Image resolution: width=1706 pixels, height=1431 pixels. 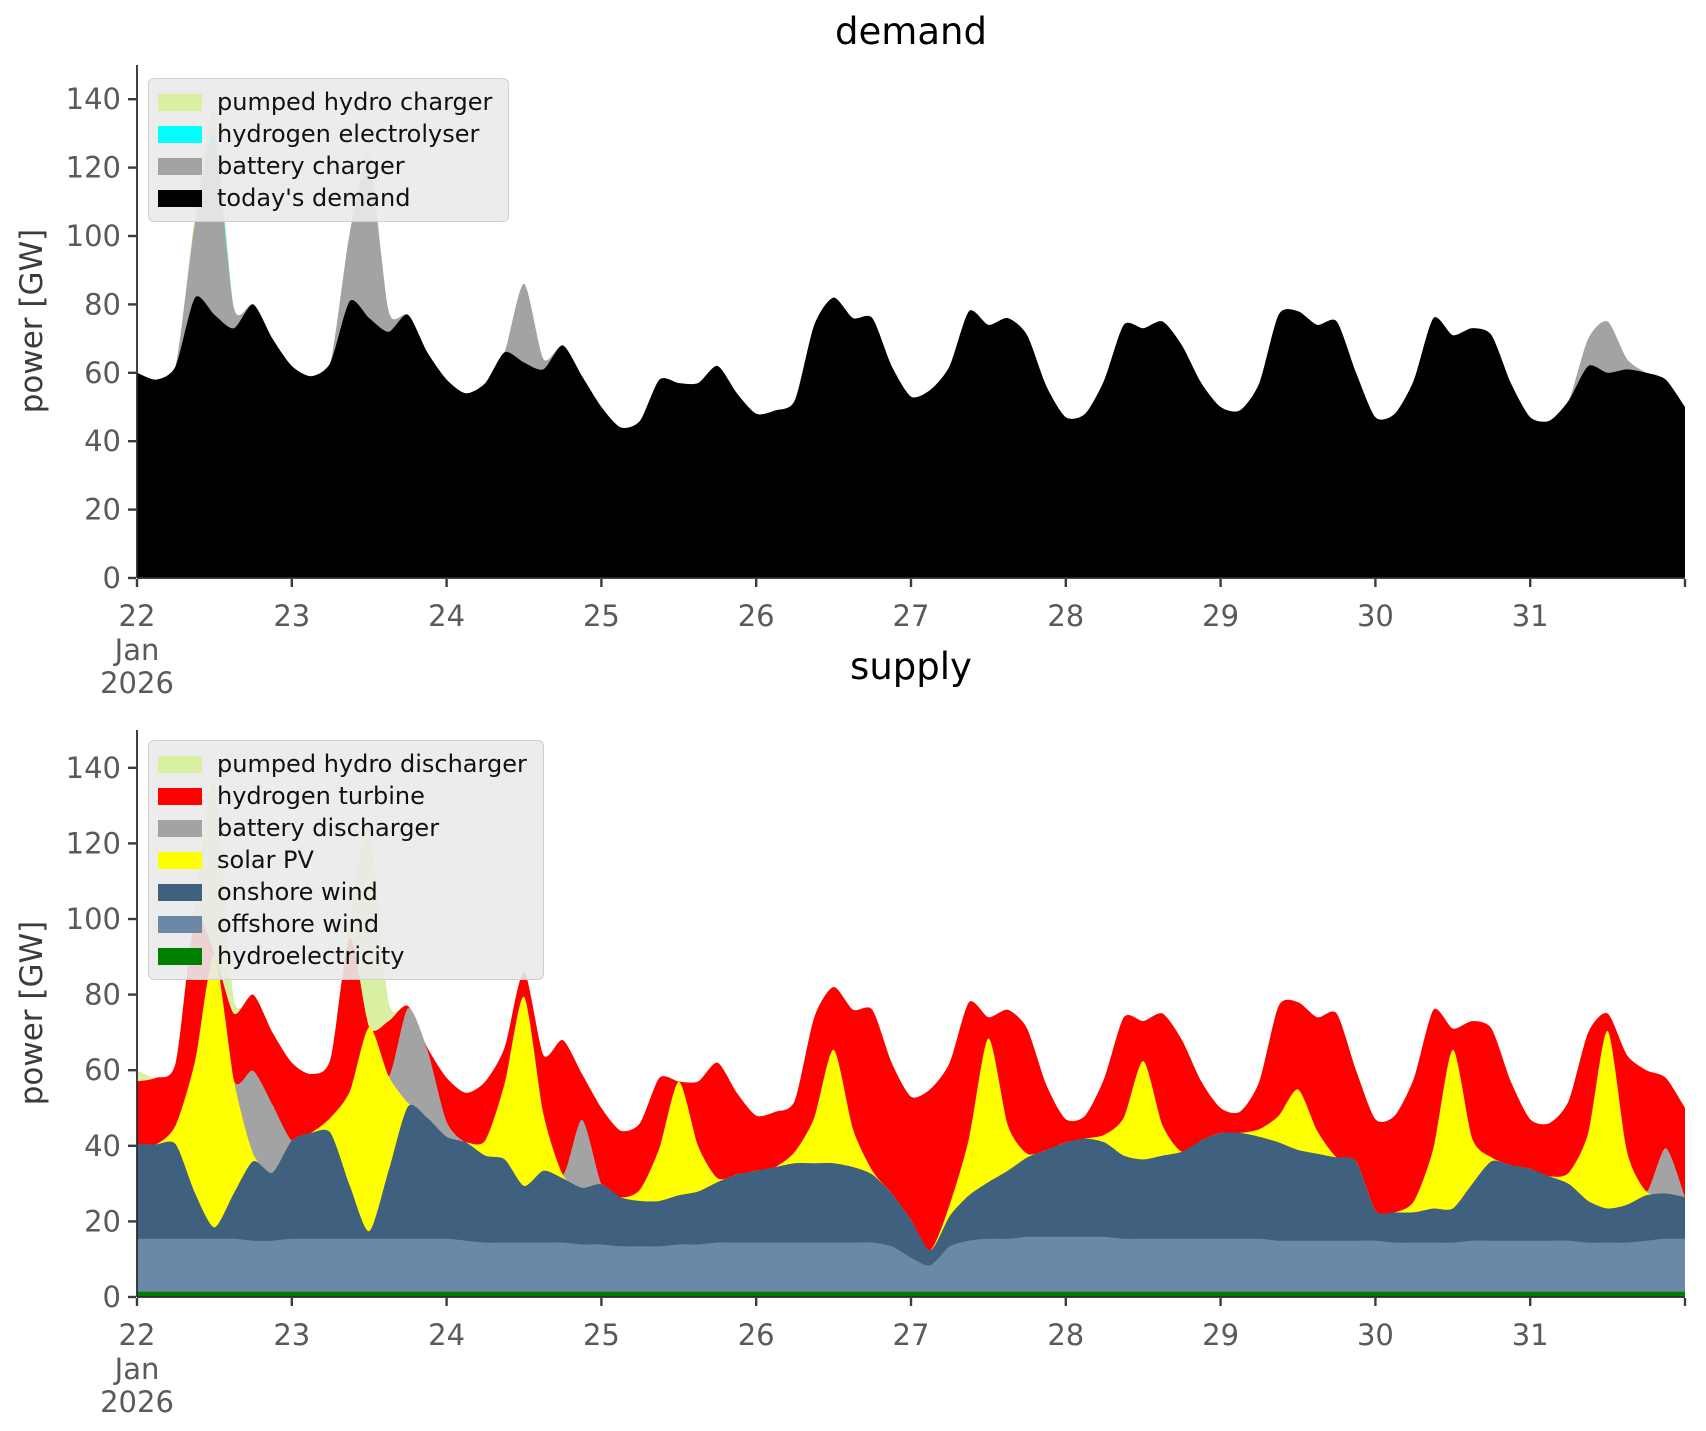 I want to click on legend-item-battery-charger: battery charger, so click(x=325, y=166).